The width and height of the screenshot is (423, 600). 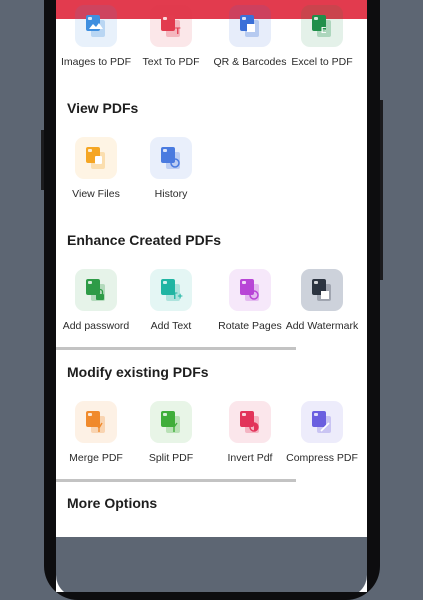 What do you see at coordinates (171, 326) in the screenshot?
I see `tool-label: Add Text` at bounding box center [171, 326].